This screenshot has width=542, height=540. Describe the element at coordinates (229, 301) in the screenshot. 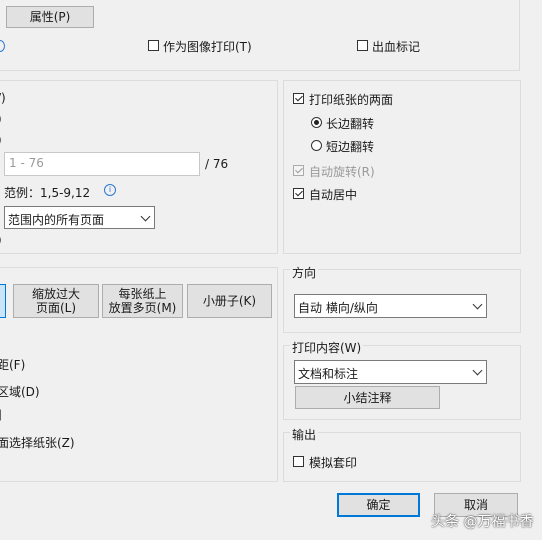

I see `booklet-button: 小册子(K)` at that location.